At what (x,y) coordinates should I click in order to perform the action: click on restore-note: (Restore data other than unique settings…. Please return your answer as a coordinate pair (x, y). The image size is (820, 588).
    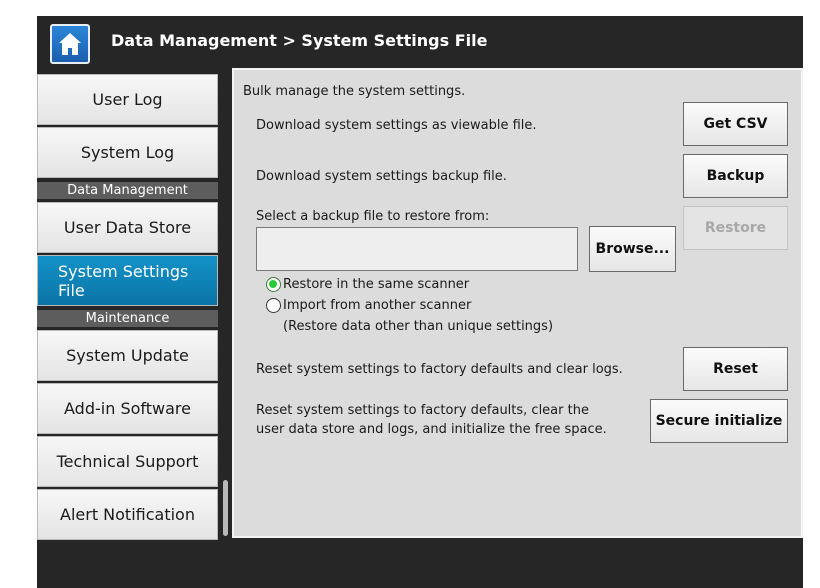
    Looking at the image, I should click on (418, 326).